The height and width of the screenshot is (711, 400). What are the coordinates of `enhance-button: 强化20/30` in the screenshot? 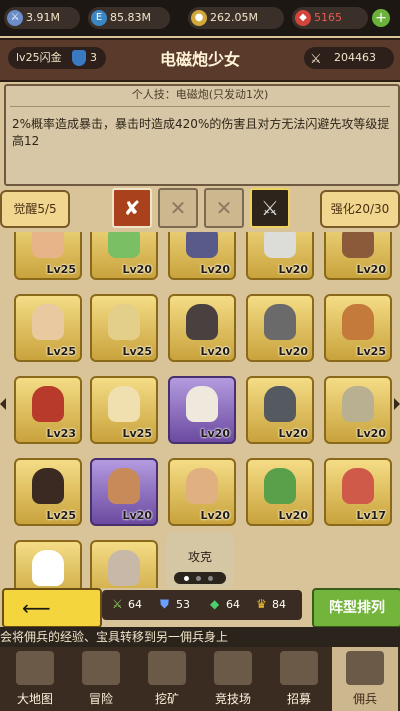 It's located at (360, 209).